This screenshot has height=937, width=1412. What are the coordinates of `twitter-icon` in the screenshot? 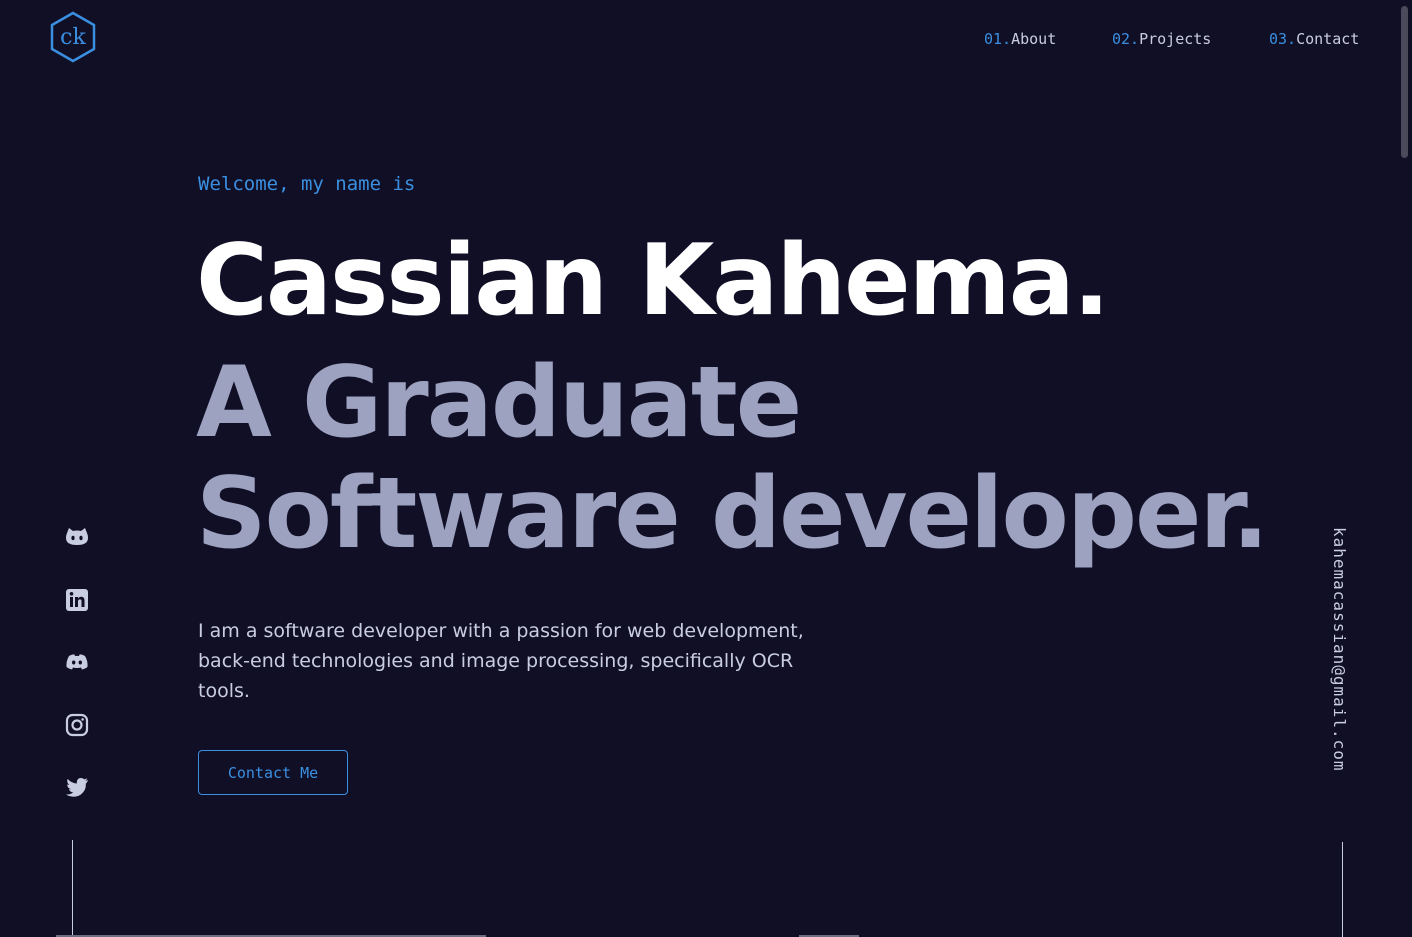 It's located at (77, 787).